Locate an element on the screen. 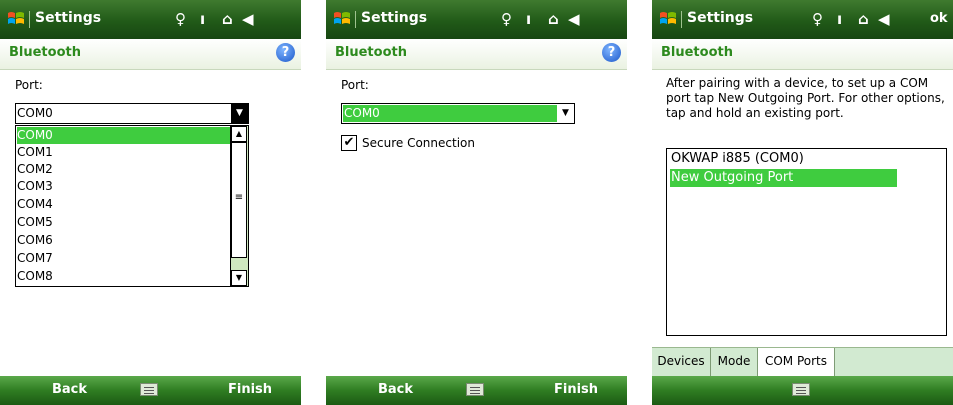 The height and width of the screenshot is (405, 953). dropdown-item: COM1 is located at coordinates (125, 152).